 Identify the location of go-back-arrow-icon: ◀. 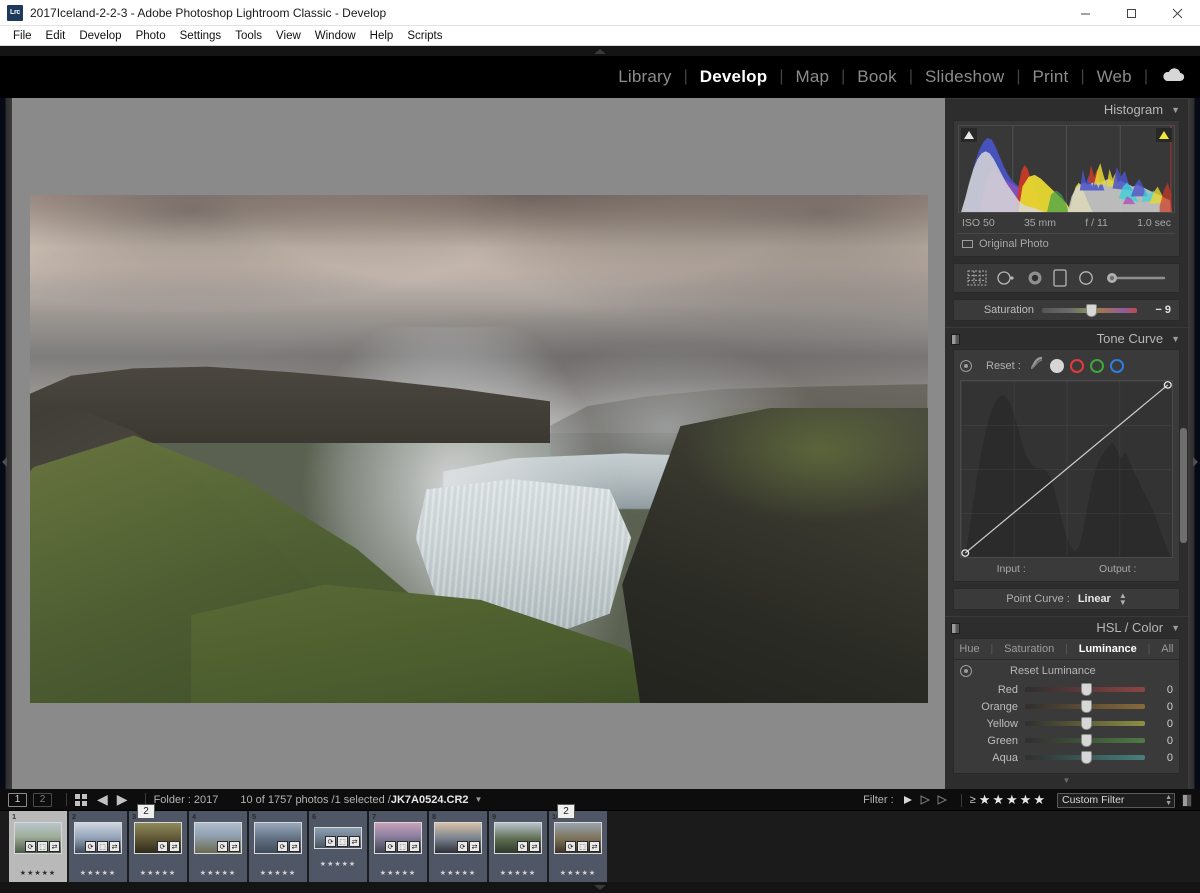
(102, 799).